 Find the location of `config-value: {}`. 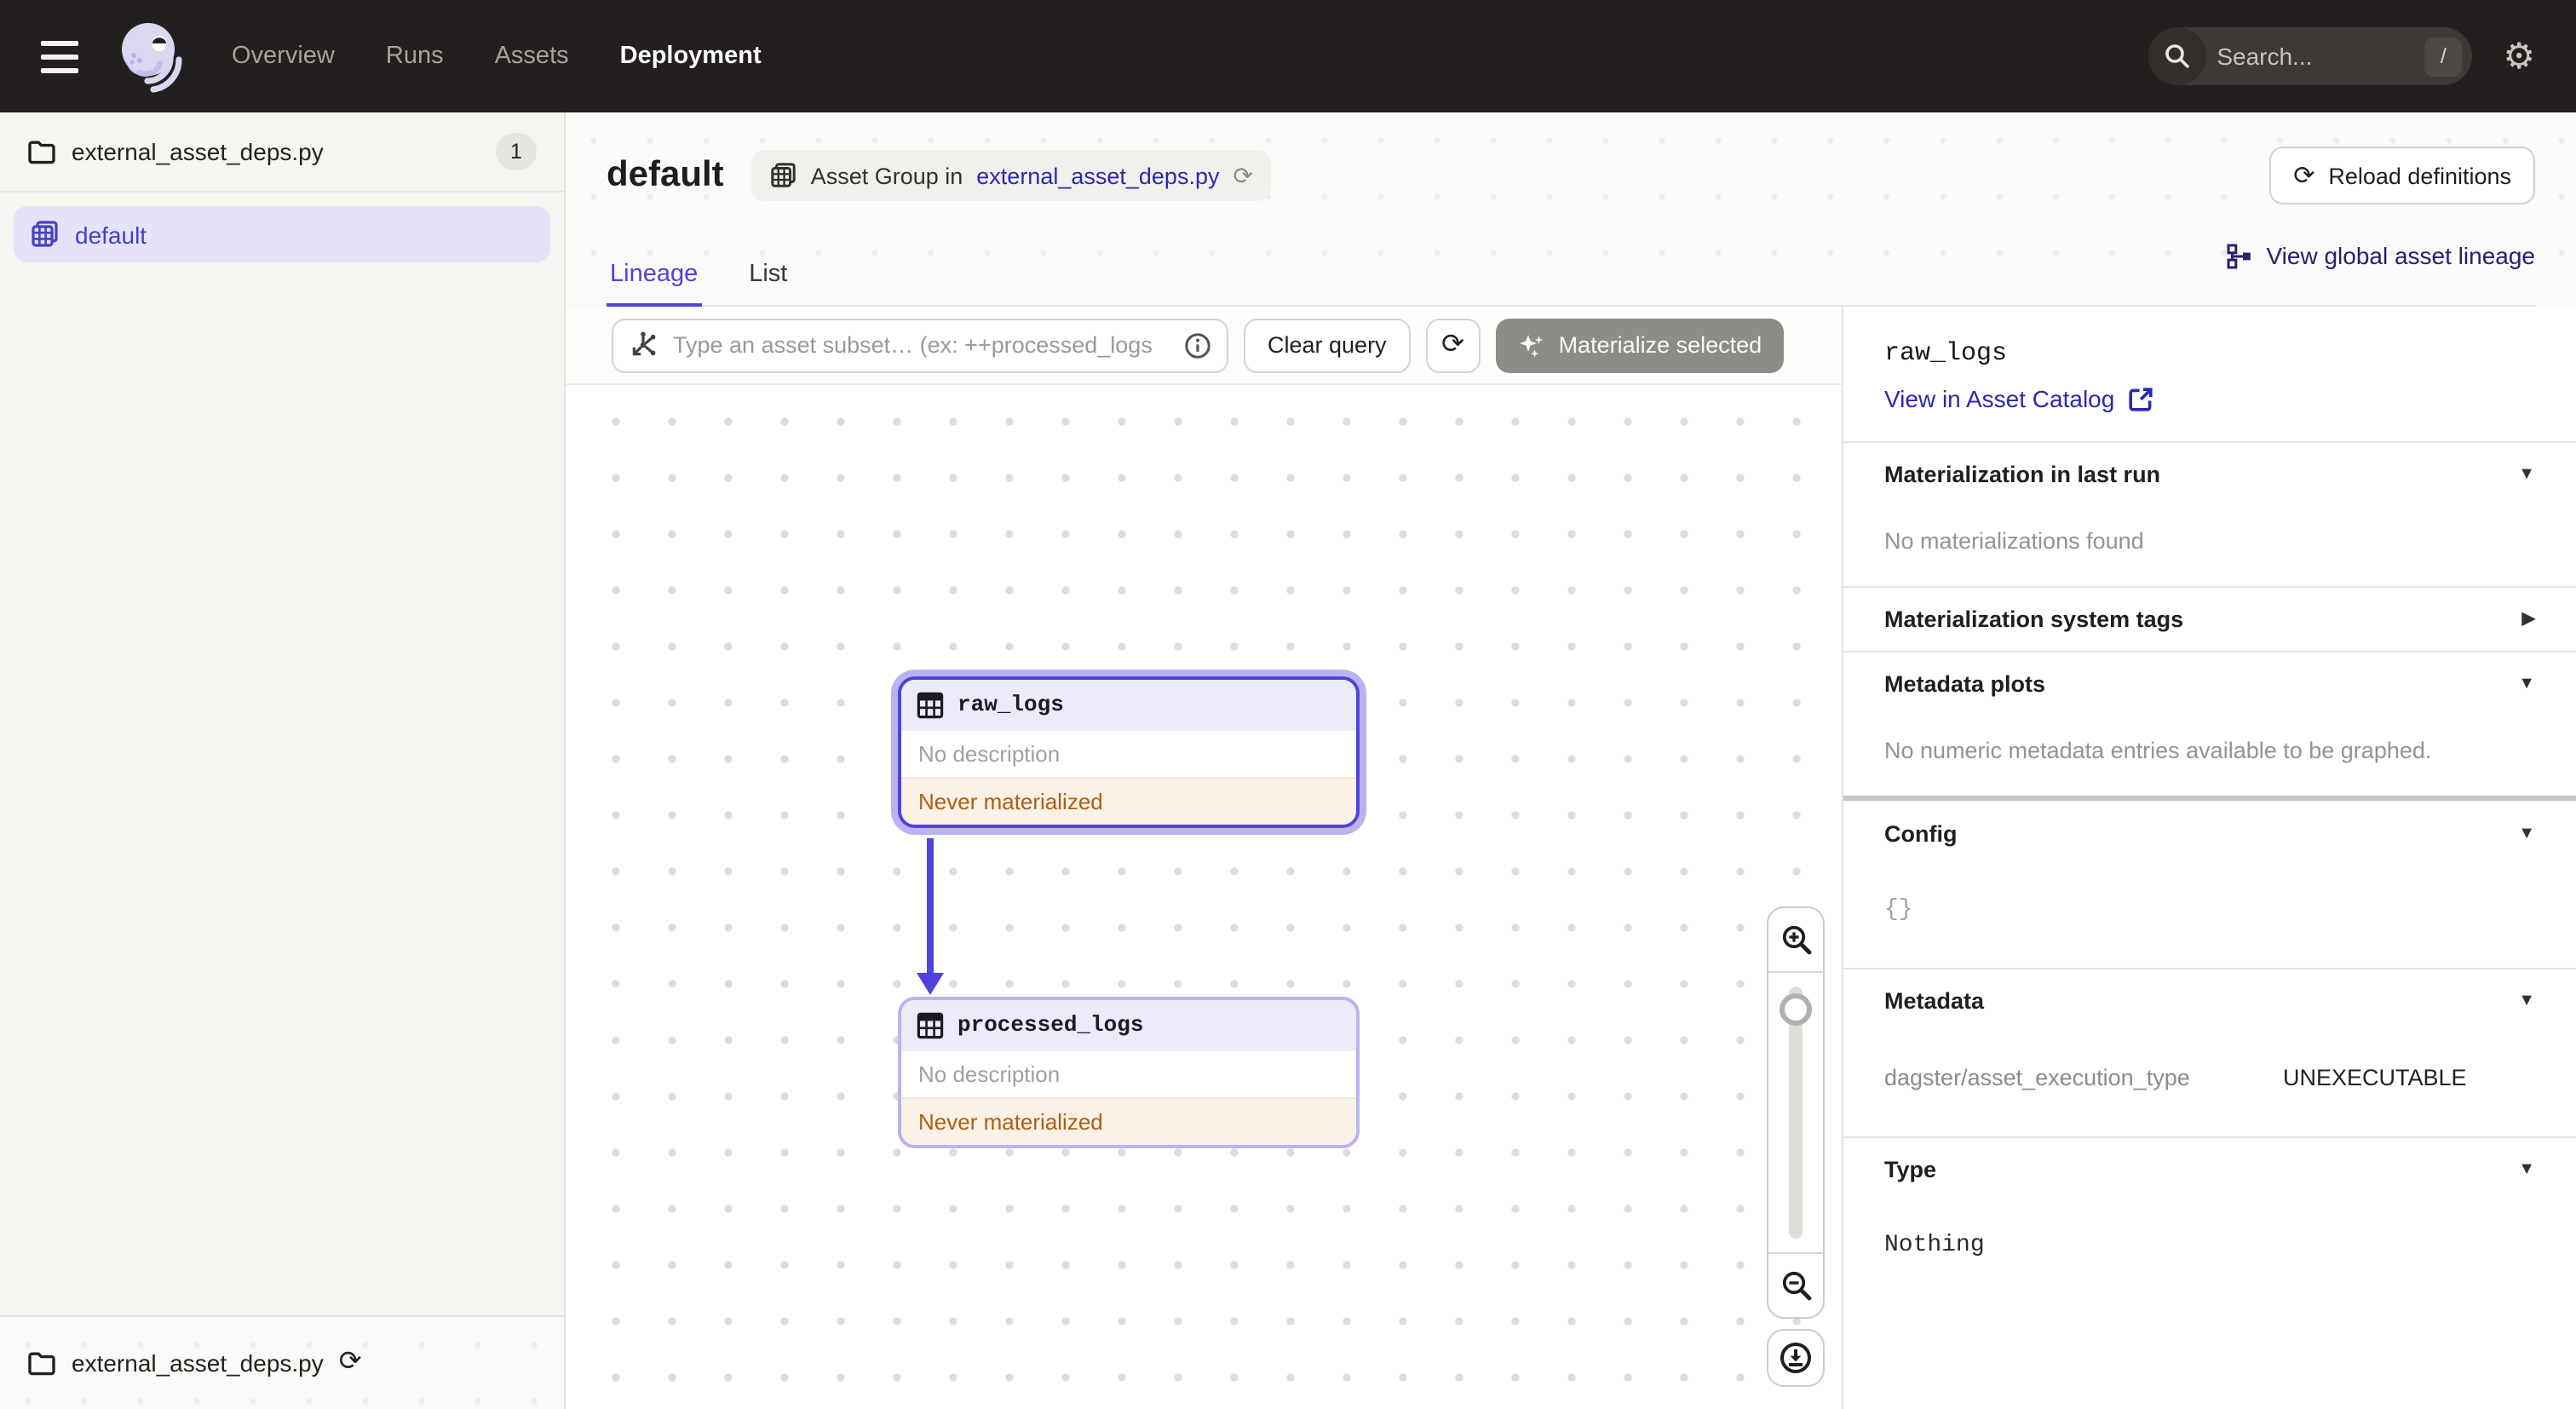

config-value: {} is located at coordinates (1899, 909).